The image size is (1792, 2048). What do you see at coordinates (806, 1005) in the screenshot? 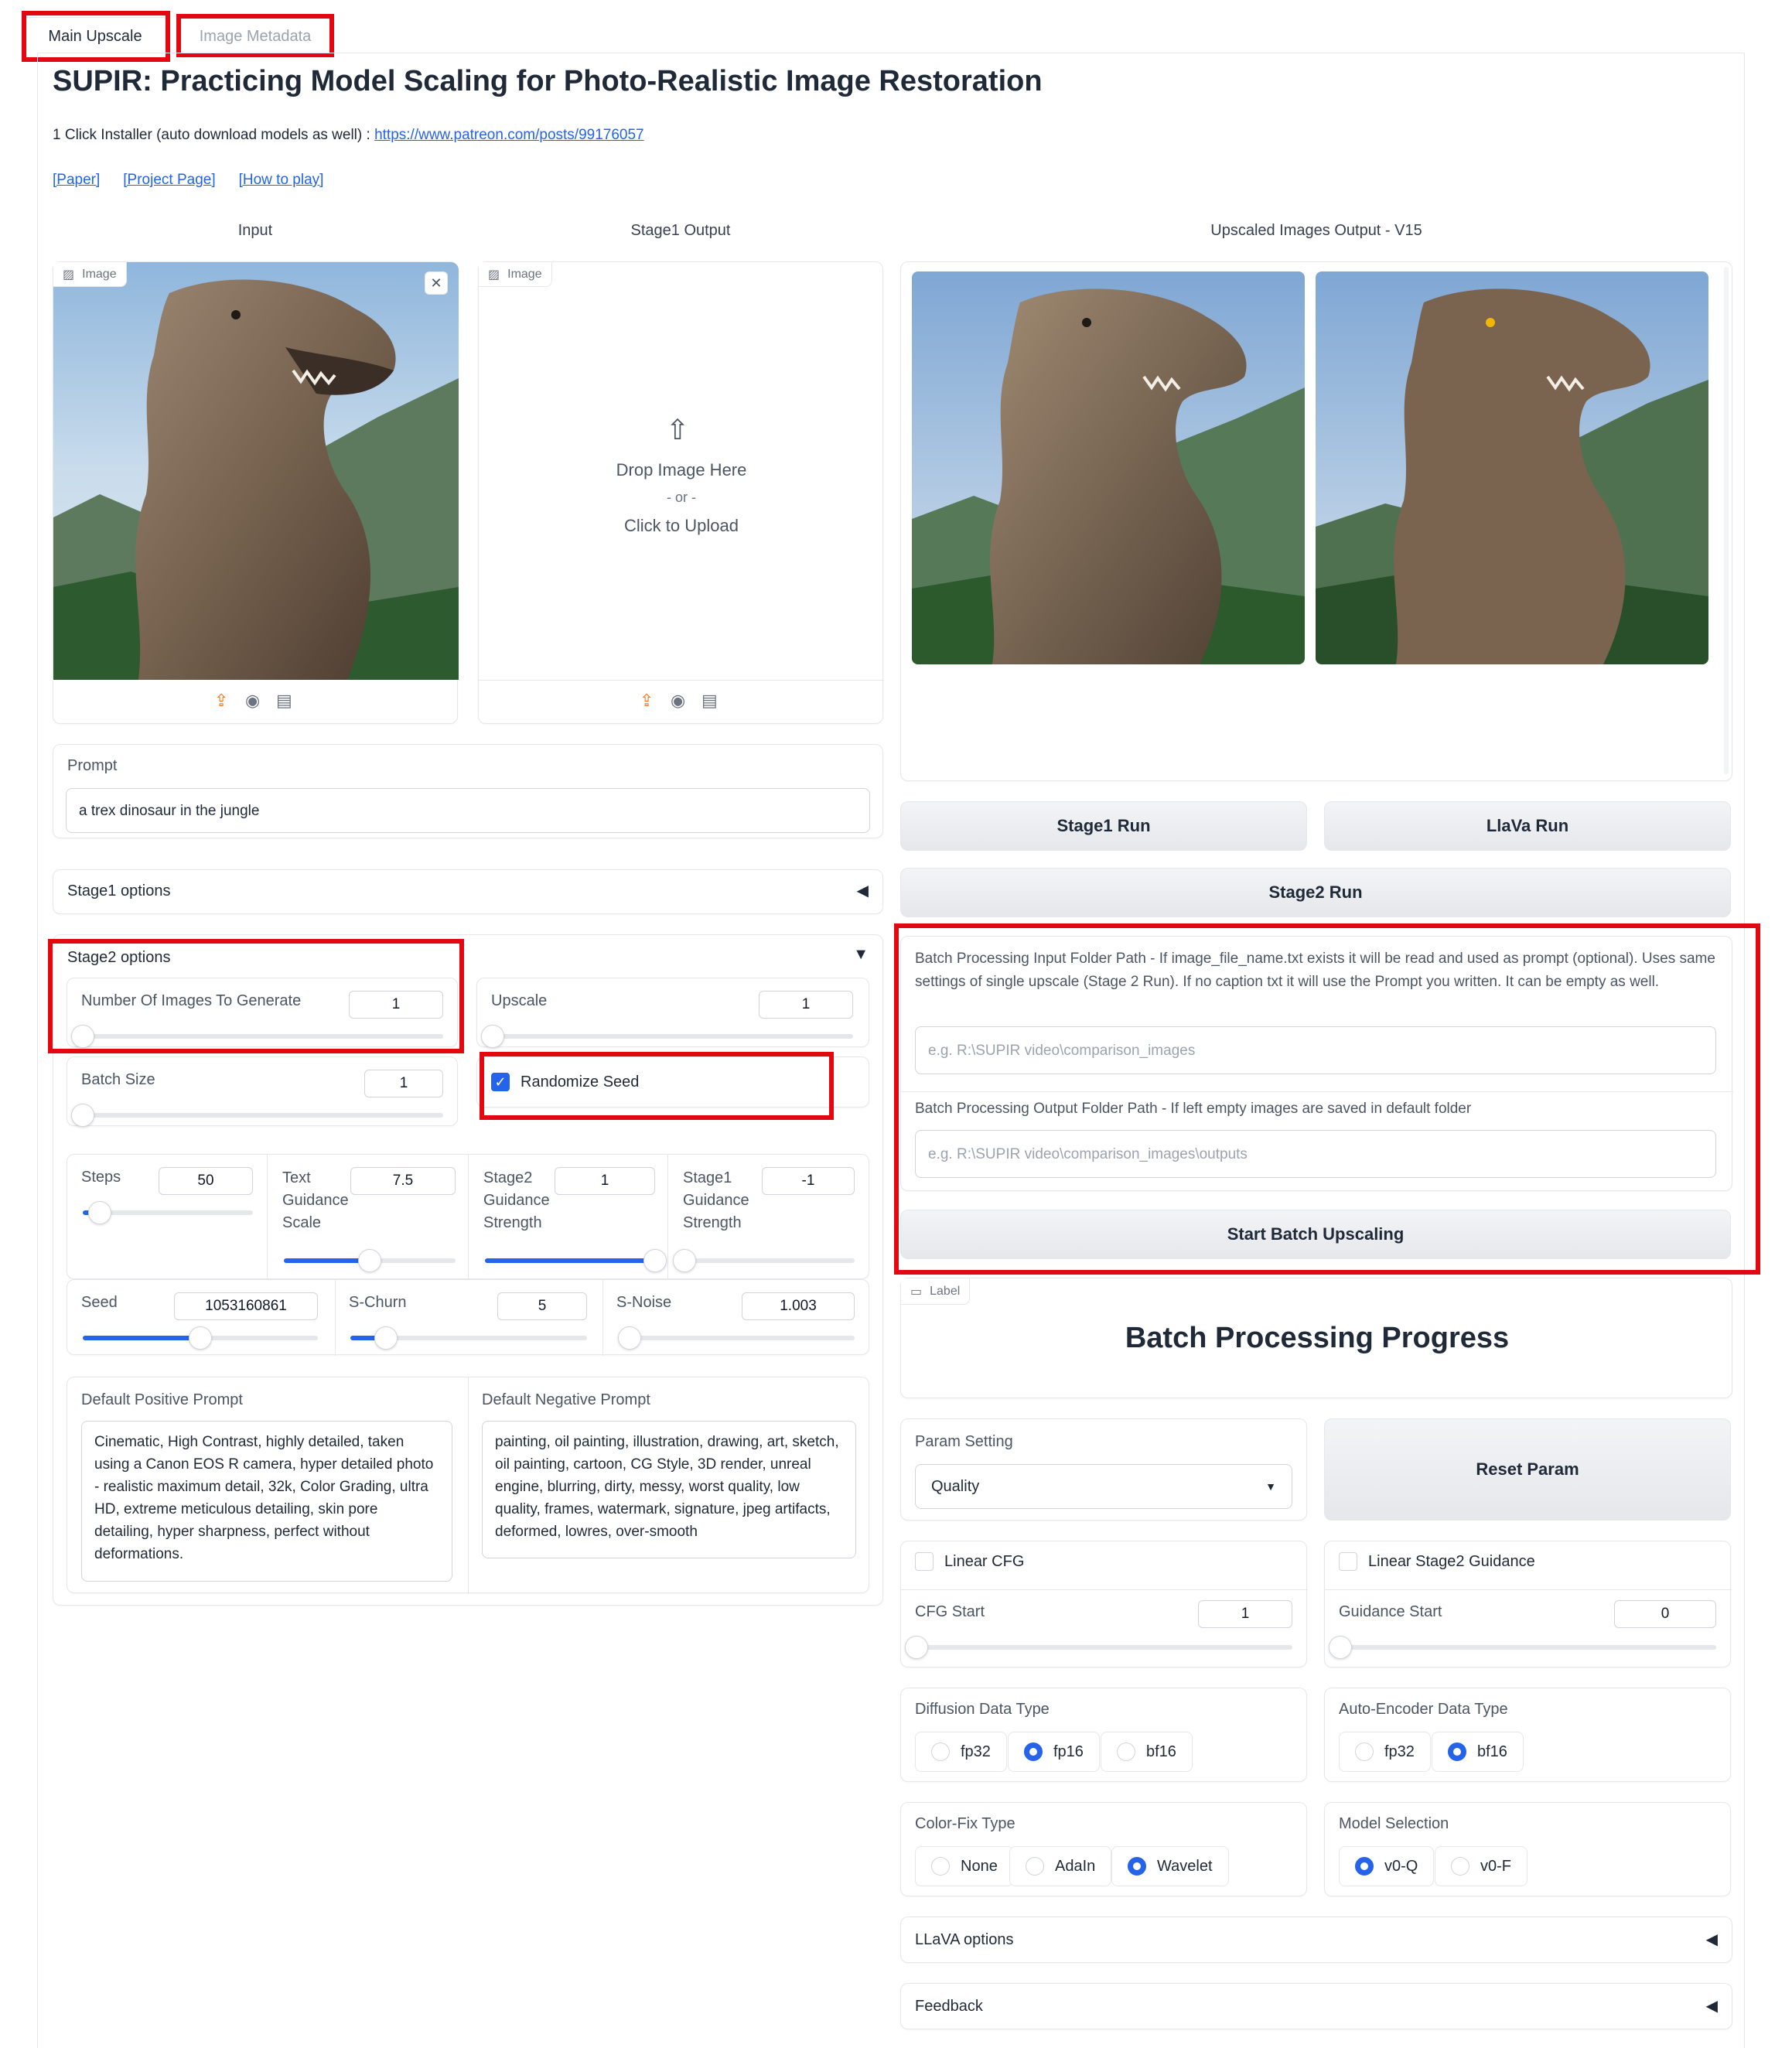
I see `upscale-input: 1` at bounding box center [806, 1005].